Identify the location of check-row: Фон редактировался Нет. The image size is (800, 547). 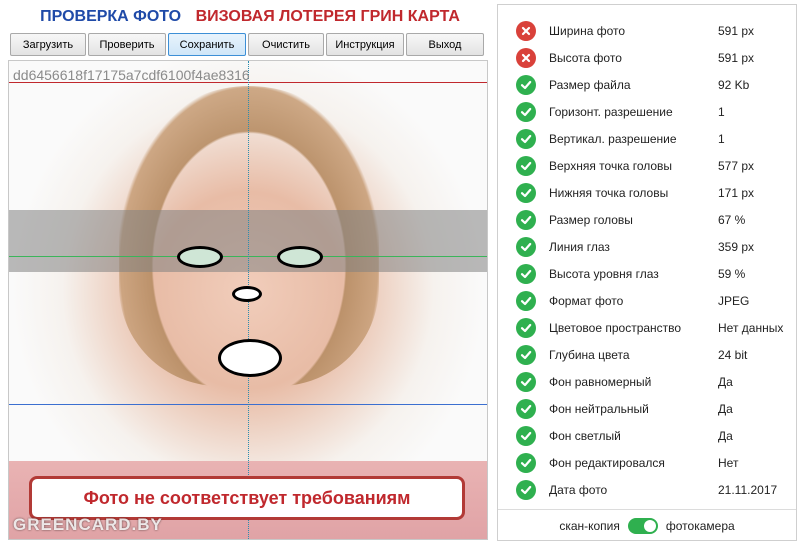
(647, 462).